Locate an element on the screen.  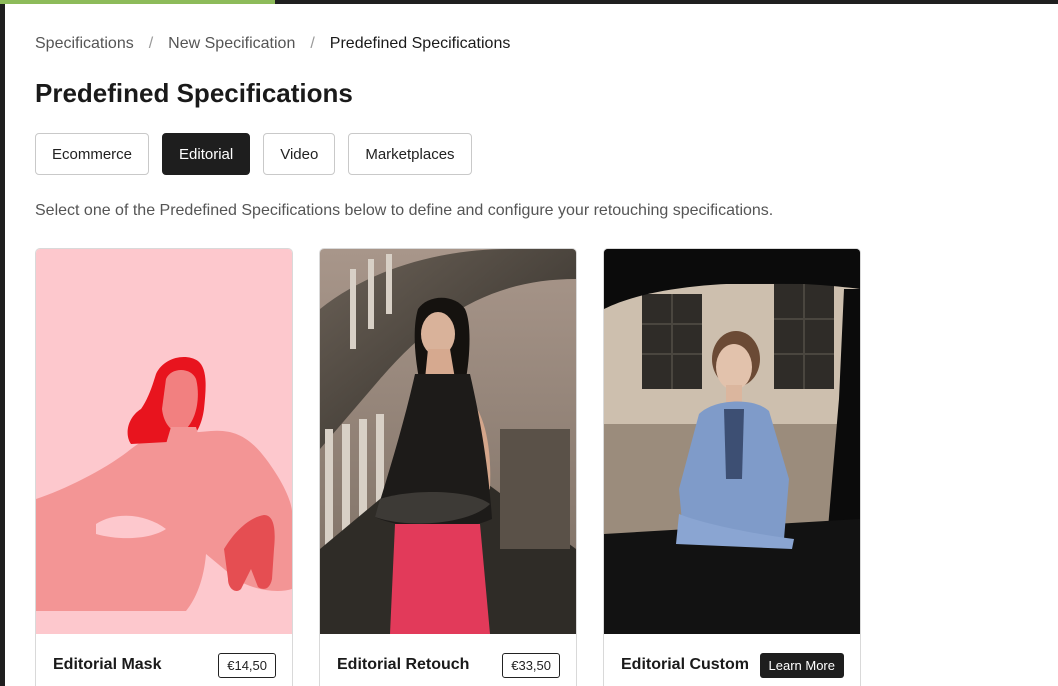
tab-video: Video is located at coordinates (299, 154).